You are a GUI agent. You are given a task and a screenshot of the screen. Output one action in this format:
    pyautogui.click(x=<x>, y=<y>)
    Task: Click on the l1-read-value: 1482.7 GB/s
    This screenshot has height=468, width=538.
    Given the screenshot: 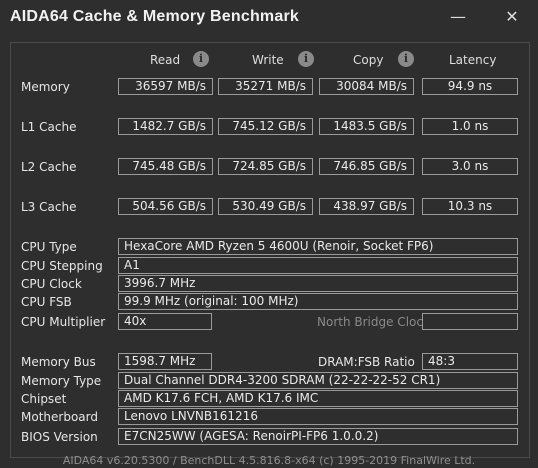 What is the action you would take?
    pyautogui.click(x=165, y=126)
    